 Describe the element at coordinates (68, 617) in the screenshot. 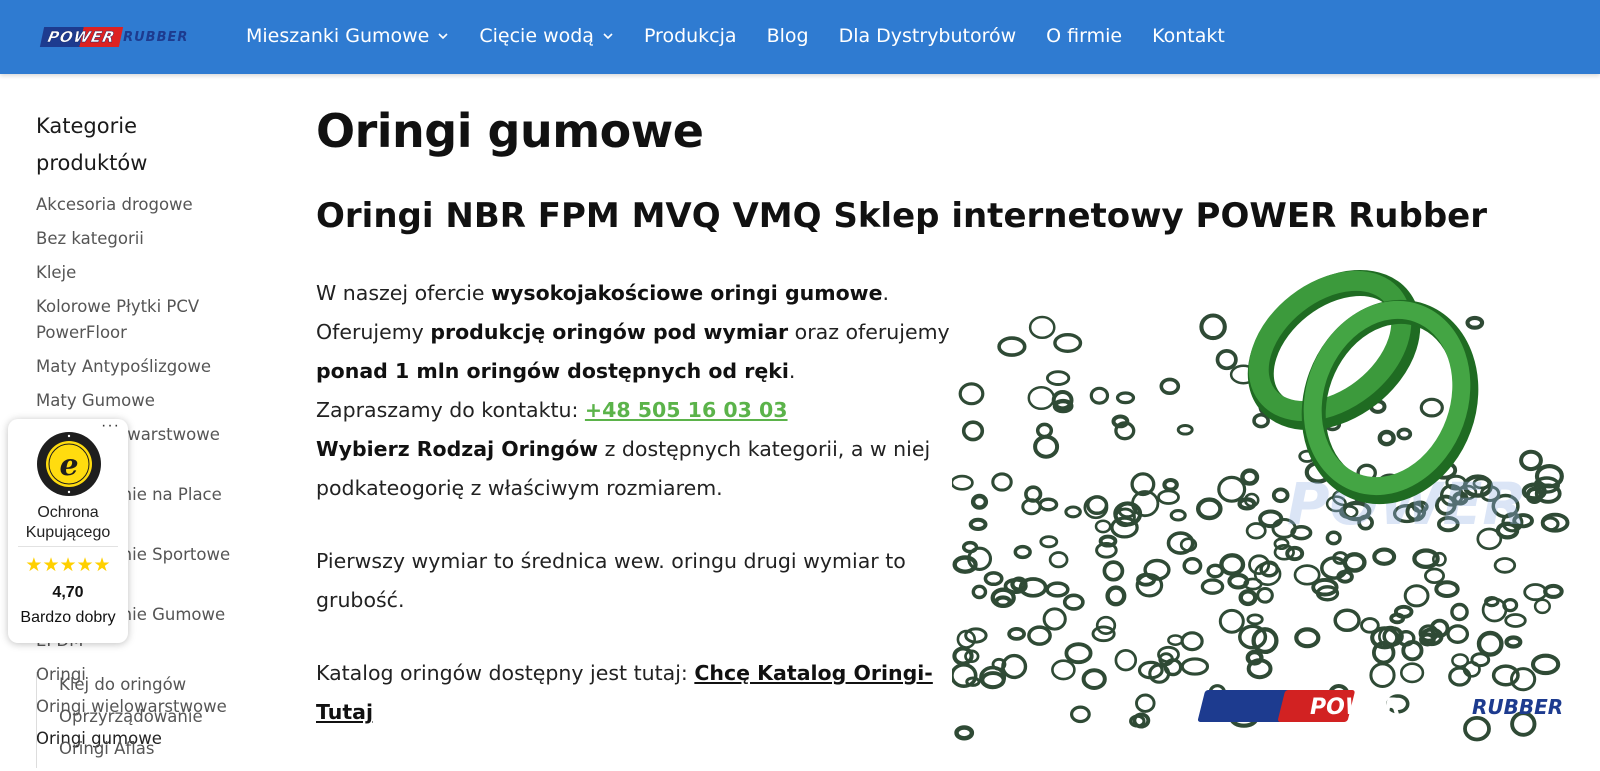

I see `rating-label: Bardzo dobry` at that location.